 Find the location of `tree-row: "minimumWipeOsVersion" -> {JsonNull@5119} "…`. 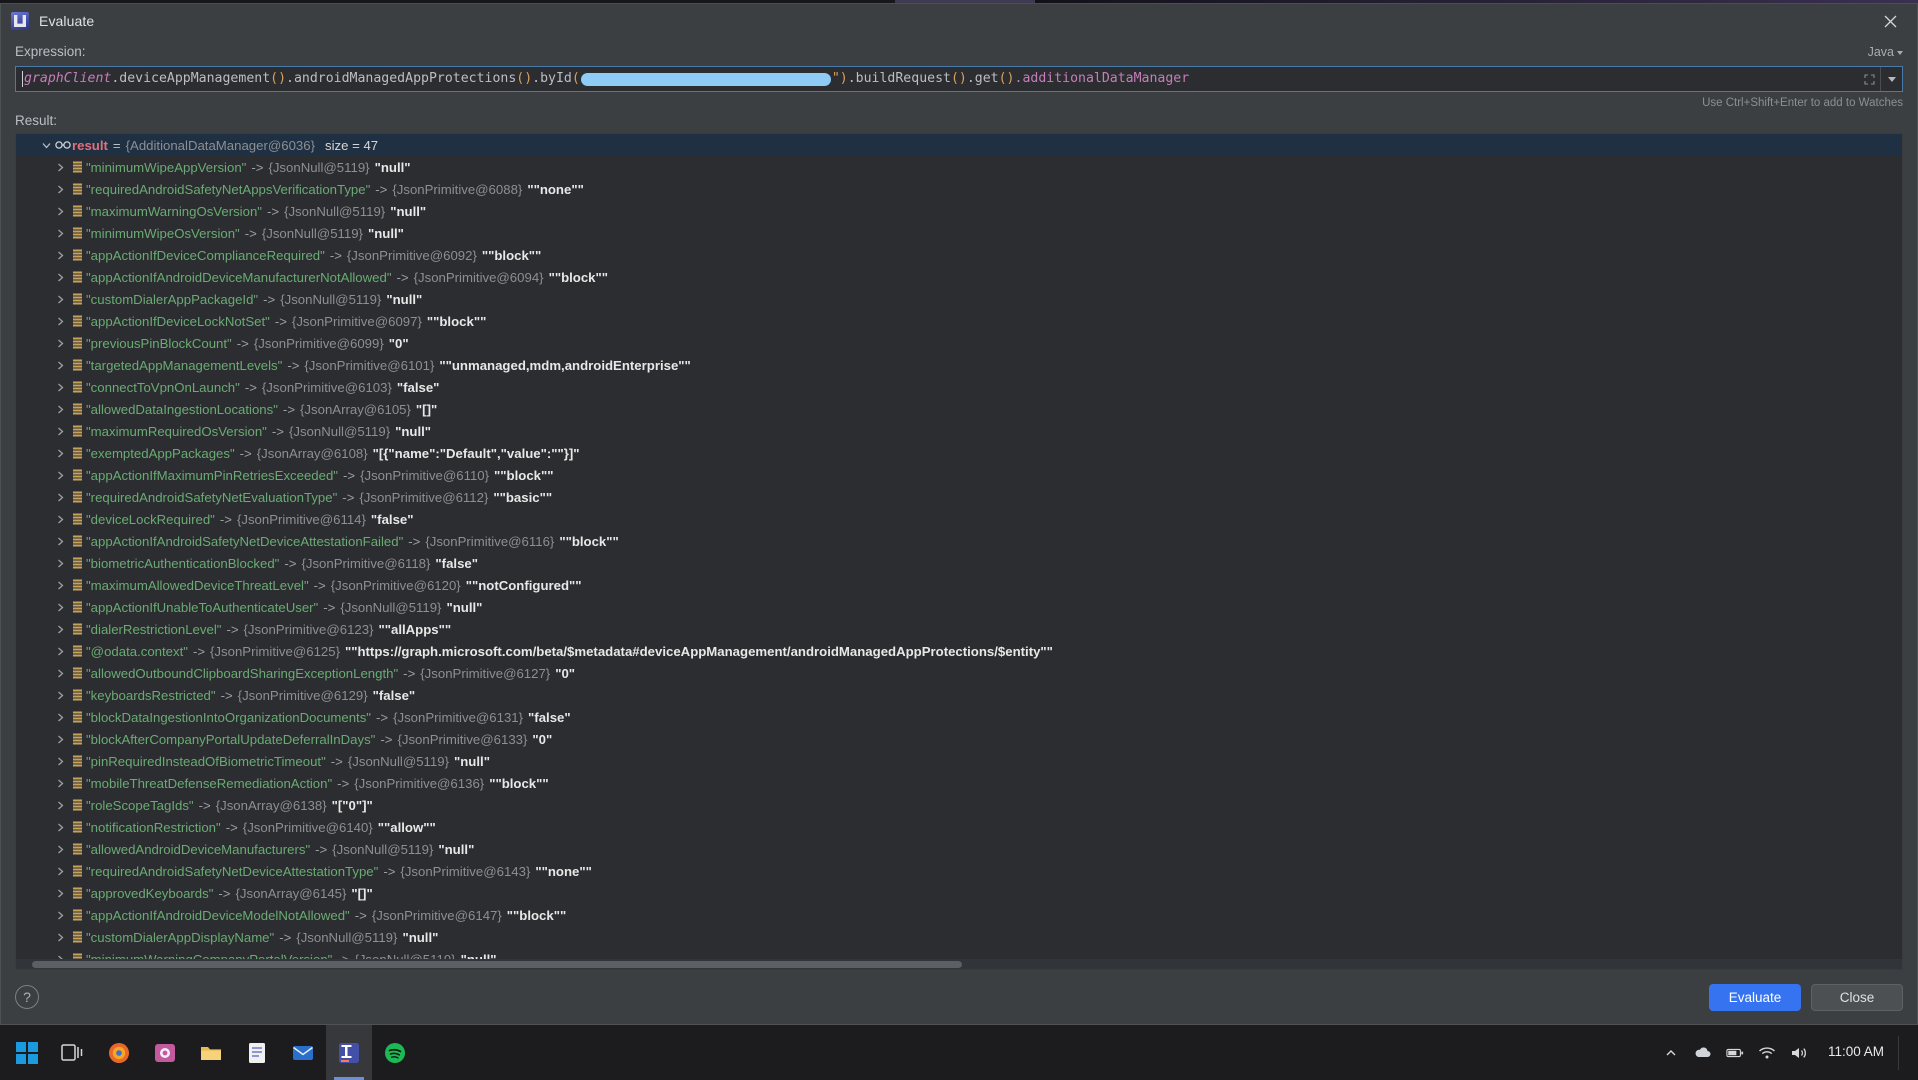

tree-row: "minimumWipeOsVersion" -> {JsonNull@5119} "… is located at coordinates (959, 233).